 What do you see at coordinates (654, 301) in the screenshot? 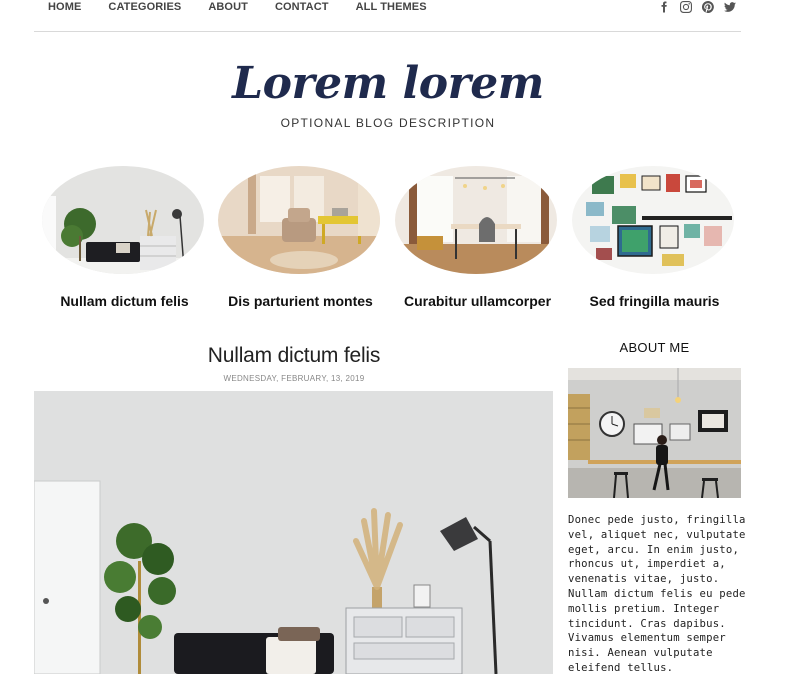
I see `featured-post-title: Sed fringilla mauris` at bounding box center [654, 301].